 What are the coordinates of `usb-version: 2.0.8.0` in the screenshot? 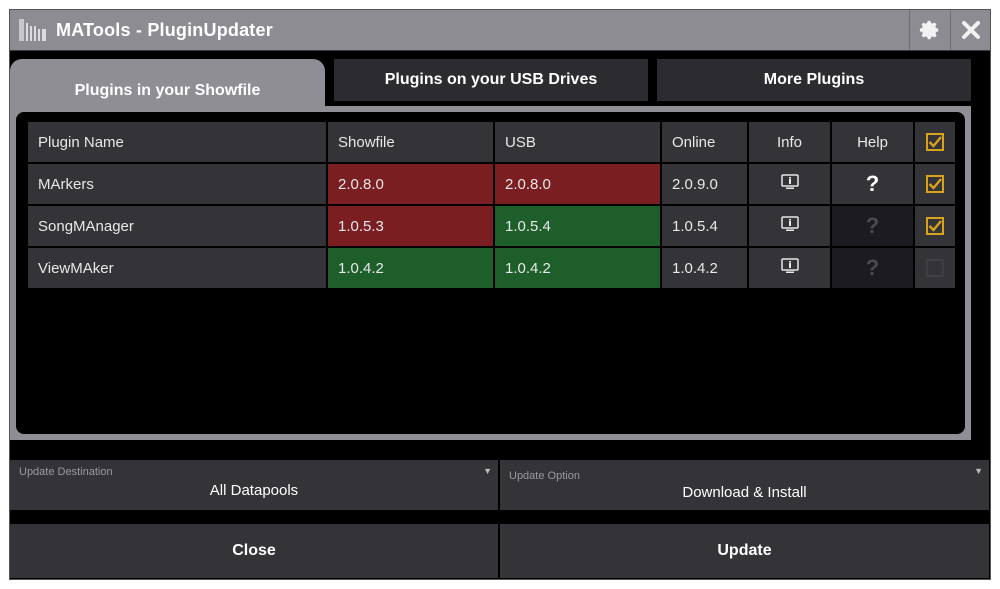 It's located at (577, 184).